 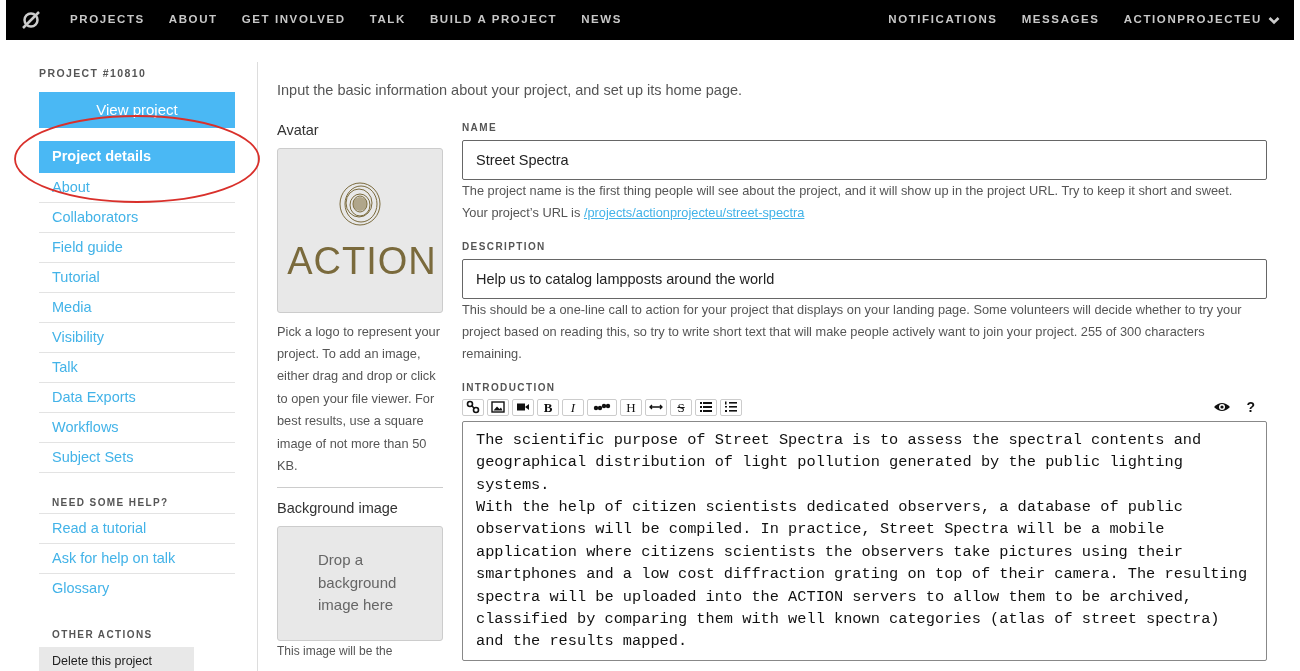 What do you see at coordinates (387, 20) in the screenshot?
I see `nav-link: TALK` at bounding box center [387, 20].